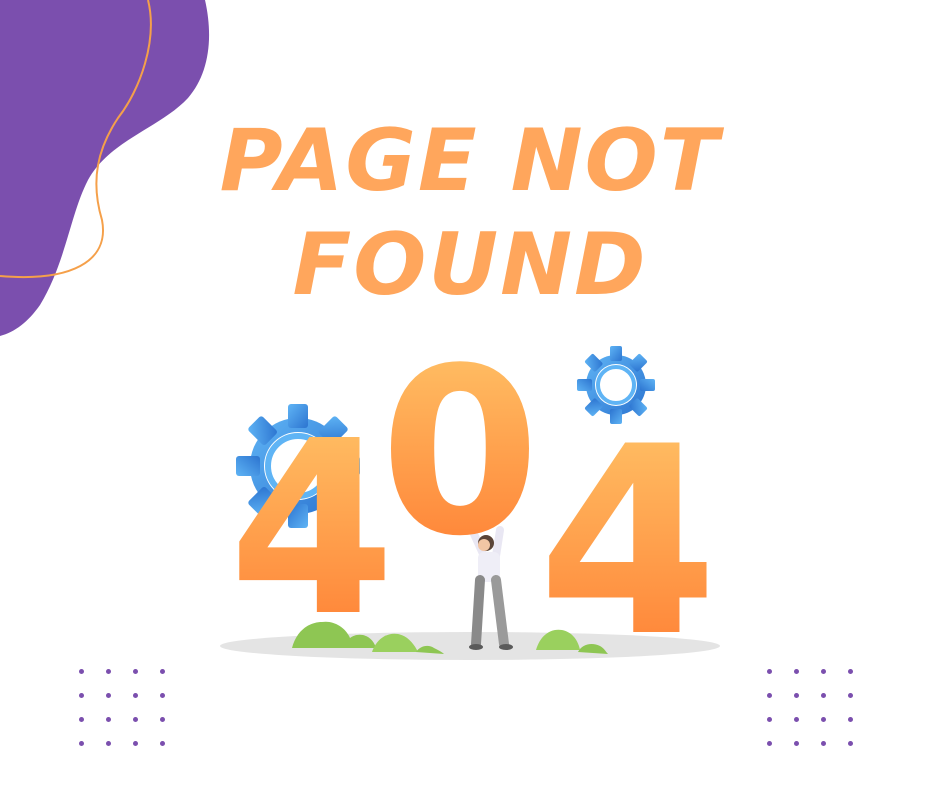  What do you see at coordinates (312, 529) in the screenshot?
I see `error-digit-left: 4` at bounding box center [312, 529].